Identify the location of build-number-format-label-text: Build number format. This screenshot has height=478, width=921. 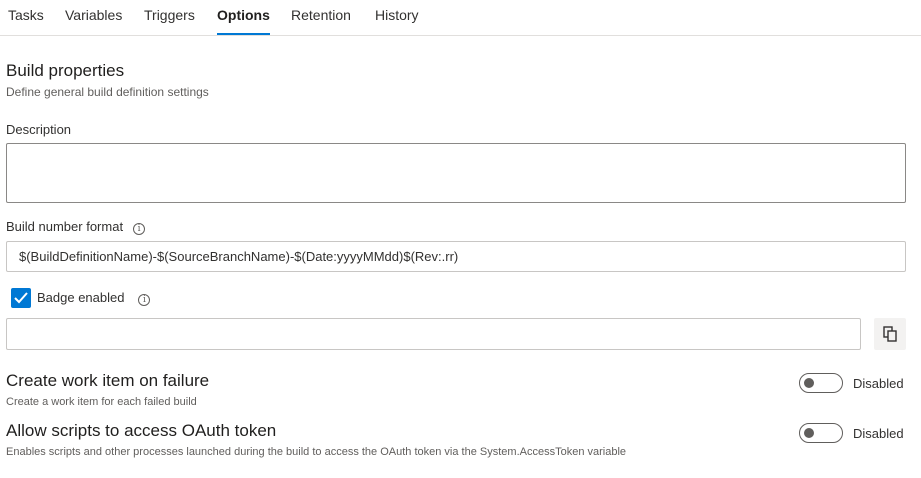
(65, 226).